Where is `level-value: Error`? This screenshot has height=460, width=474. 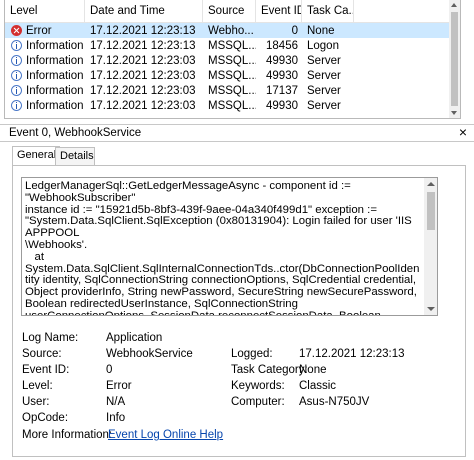 level-value: Error is located at coordinates (119, 386).